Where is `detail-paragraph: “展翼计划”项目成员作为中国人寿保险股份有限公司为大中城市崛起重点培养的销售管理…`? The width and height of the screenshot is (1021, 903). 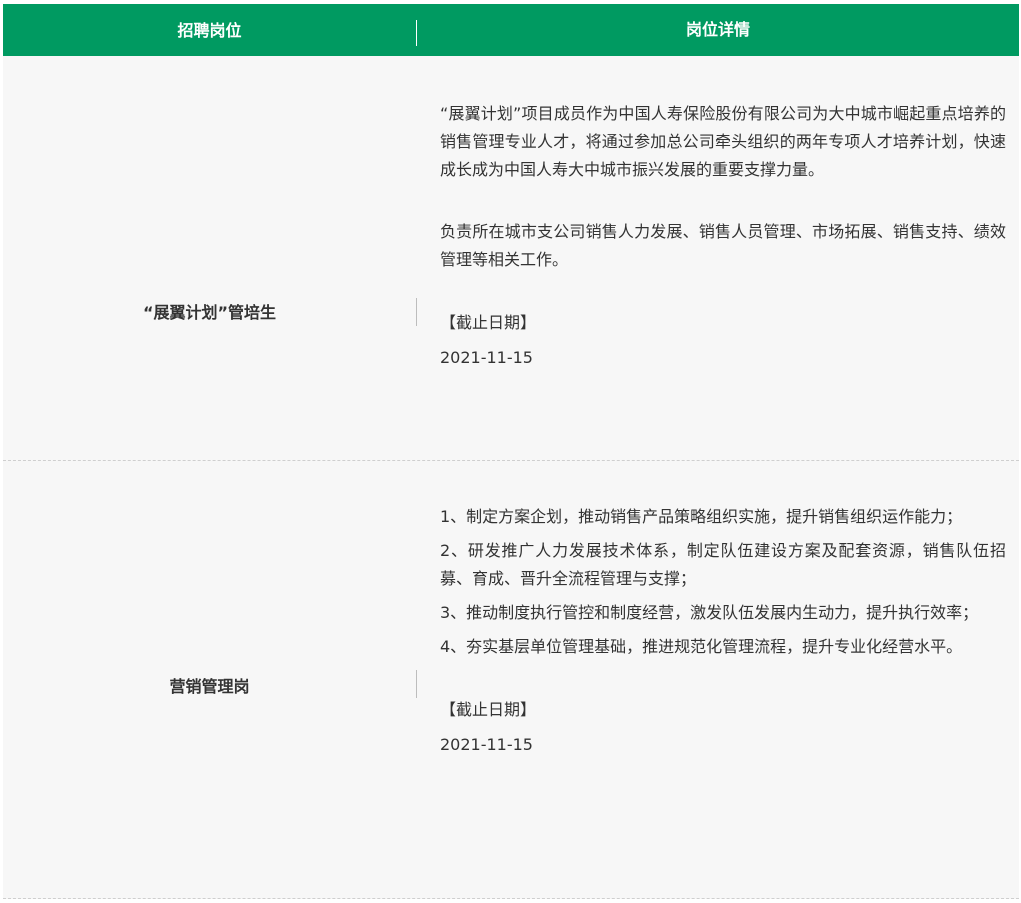
detail-paragraph: “展翼计划”项目成员作为中国人寿保险股份有限公司为大中城市崛起重点培养的销售管理… is located at coordinates (723, 141).